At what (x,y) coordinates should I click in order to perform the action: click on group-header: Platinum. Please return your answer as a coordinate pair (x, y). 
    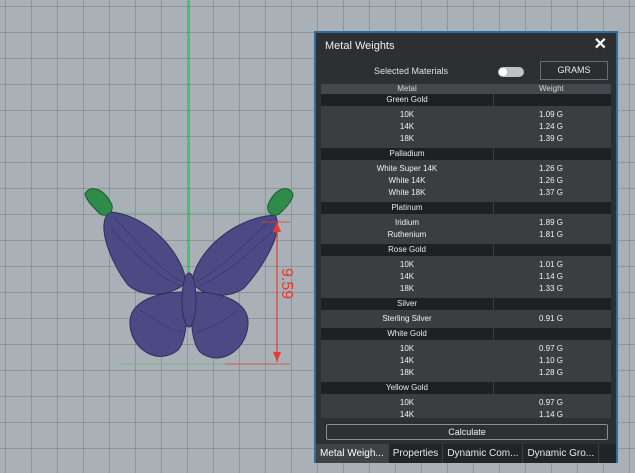
    Looking at the image, I should click on (466, 208).